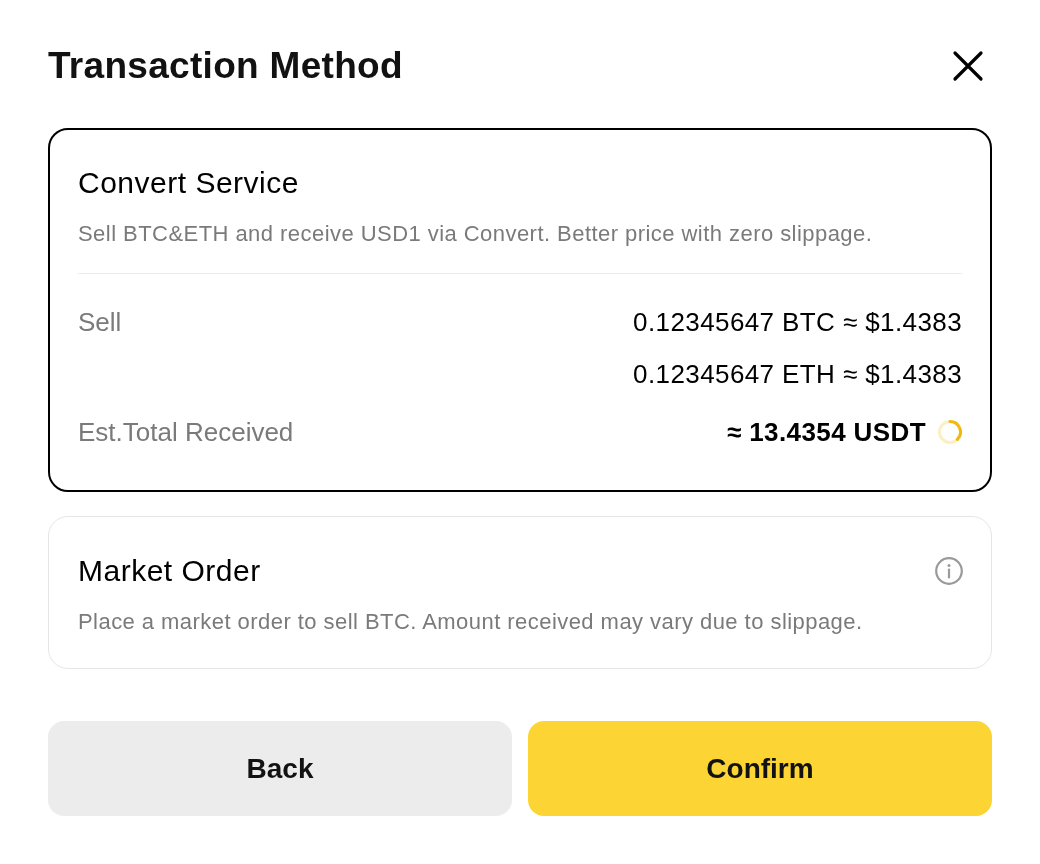  I want to click on amount-value: 0.12345647 BTC ≈ $1.4383, so click(797, 322).